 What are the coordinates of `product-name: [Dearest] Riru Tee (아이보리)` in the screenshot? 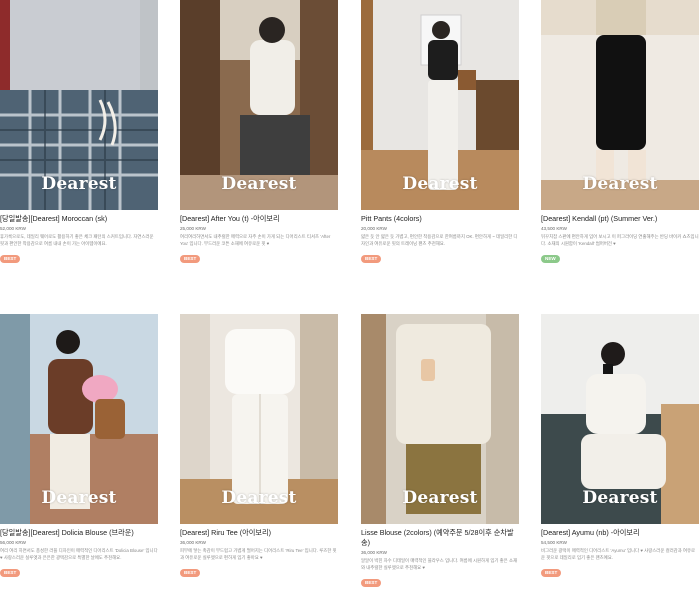 It's located at (259, 533).